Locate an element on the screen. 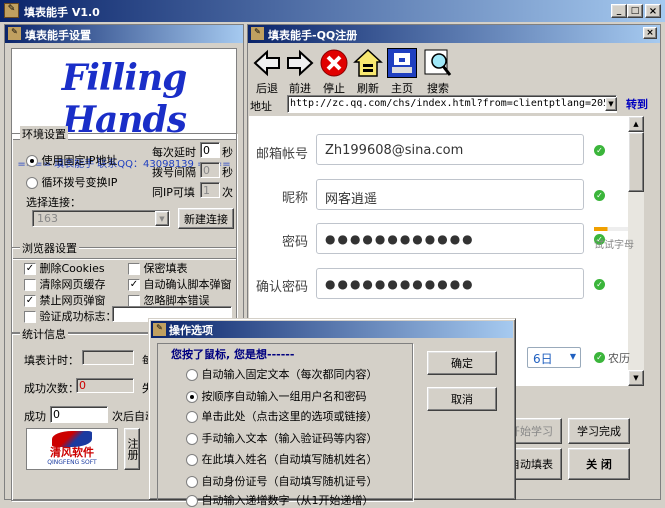  calendar-hint: 农历 is located at coordinates (619, 358).